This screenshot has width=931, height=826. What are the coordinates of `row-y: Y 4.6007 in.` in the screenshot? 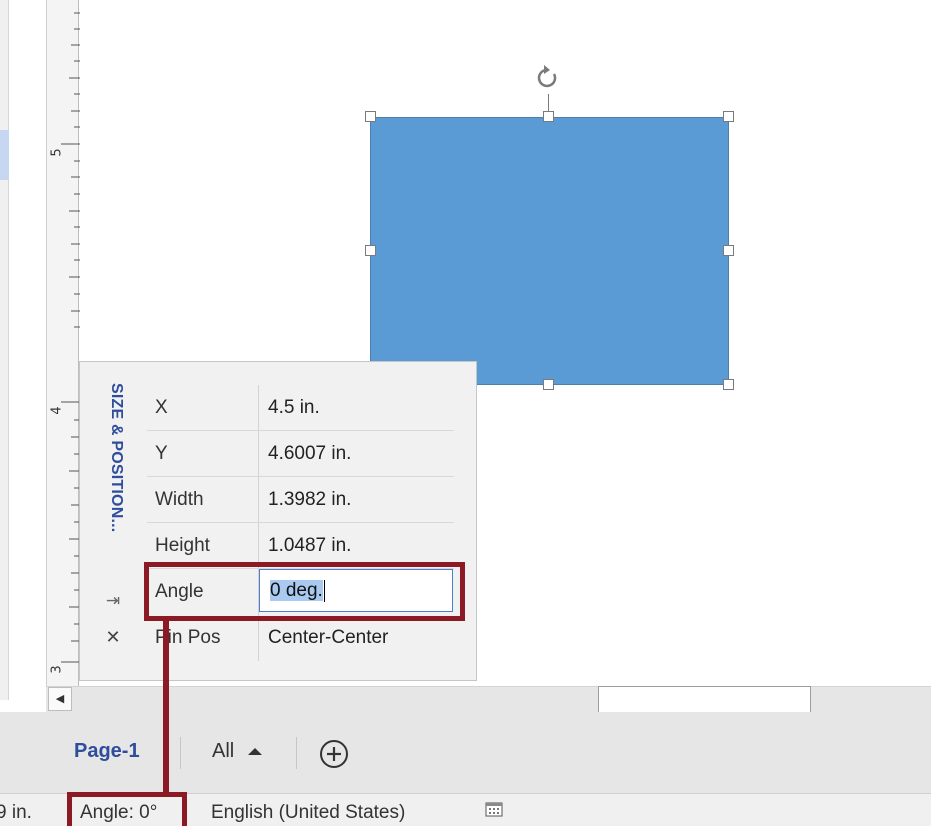 It's located at (300, 454).